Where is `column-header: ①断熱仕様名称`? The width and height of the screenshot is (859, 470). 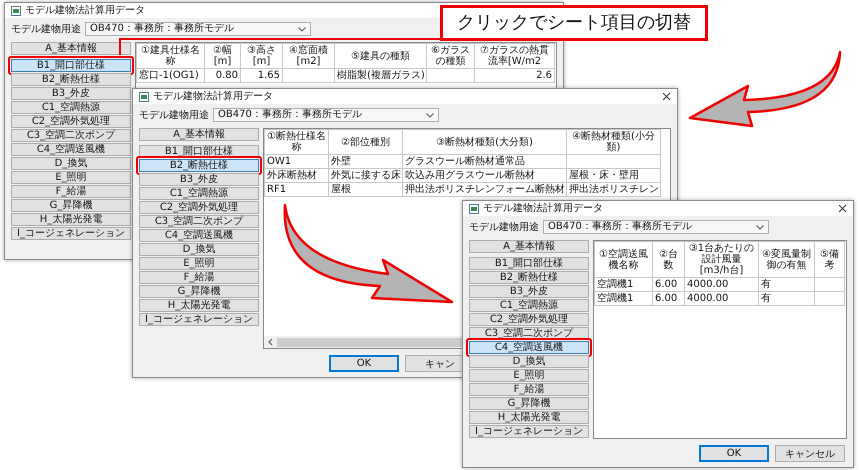
column-header: ①断熱仕様名称 is located at coordinates (296, 142).